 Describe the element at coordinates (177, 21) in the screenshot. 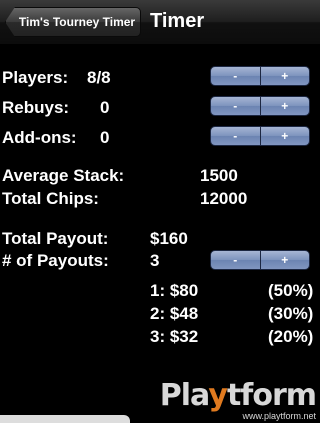

I see `page-title: Timer` at that location.